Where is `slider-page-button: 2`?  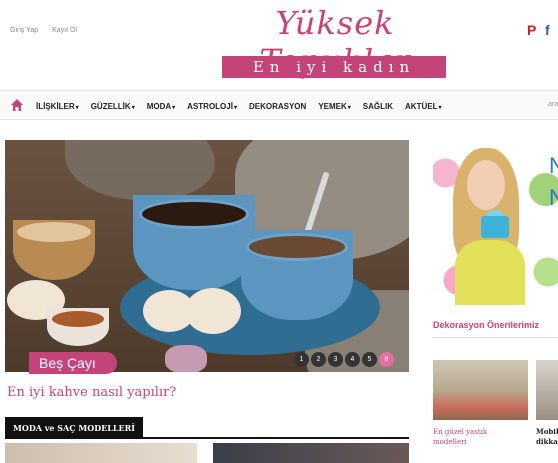 slider-page-button: 2 is located at coordinates (318, 359).